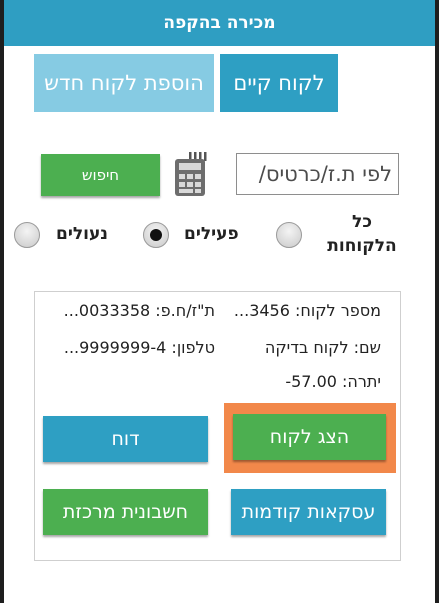  Describe the element at coordinates (100, 175) in the screenshot. I see `search-button: חיפוש` at that location.